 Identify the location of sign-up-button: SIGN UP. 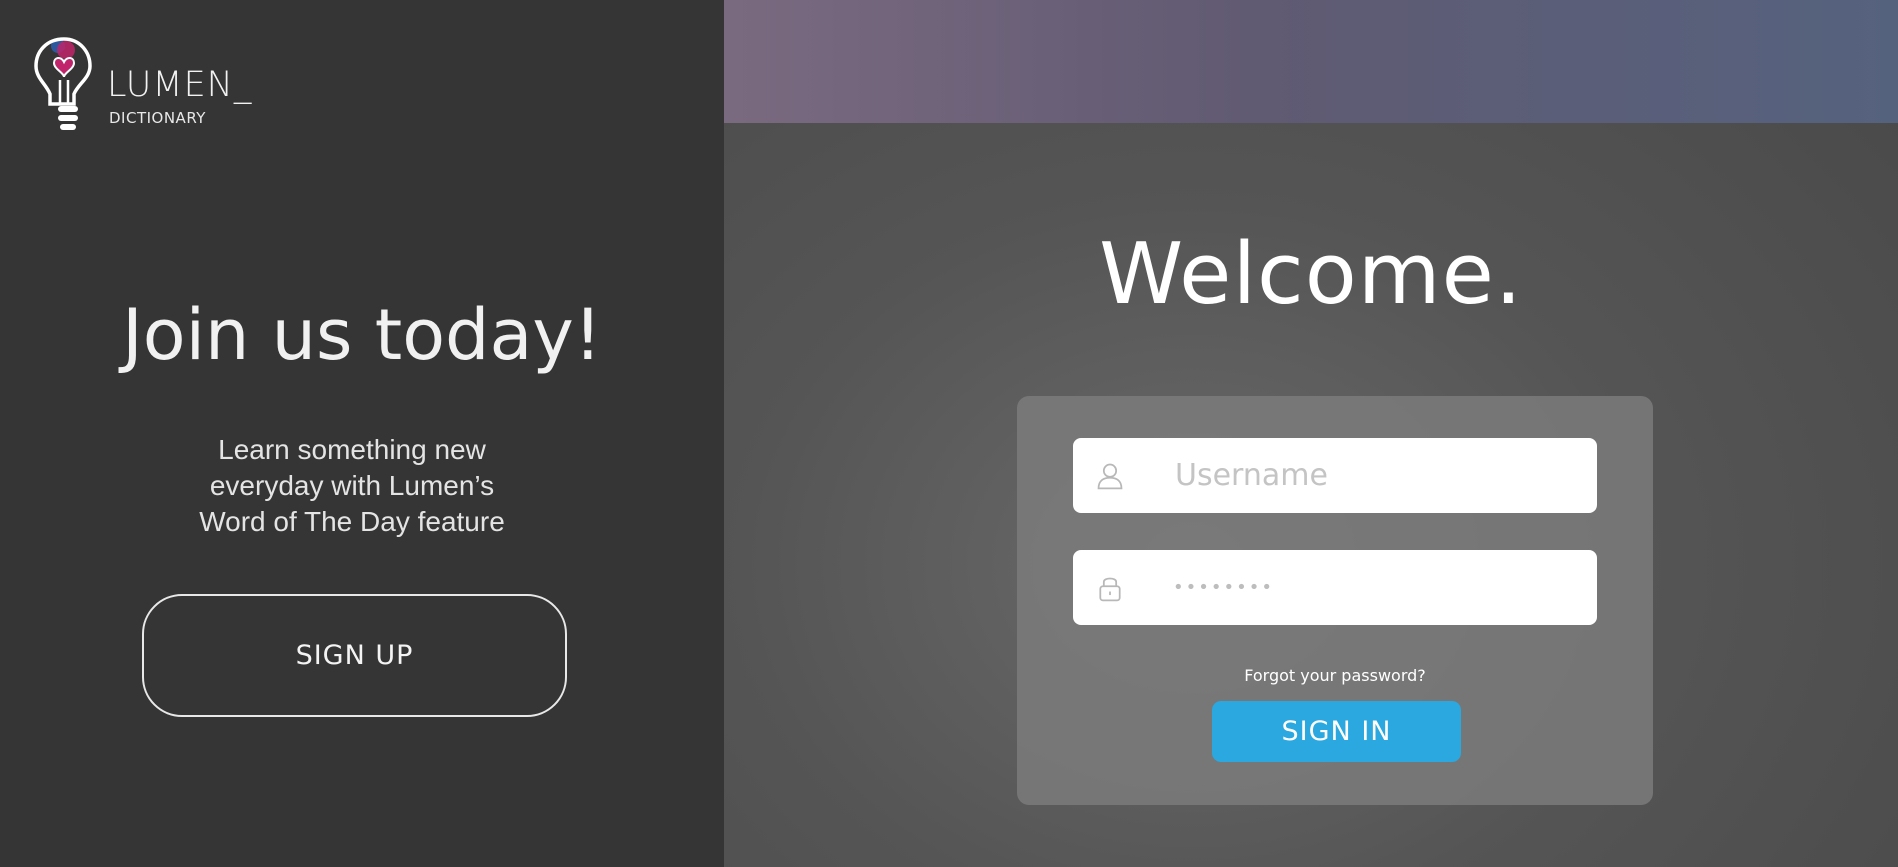
(354, 655).